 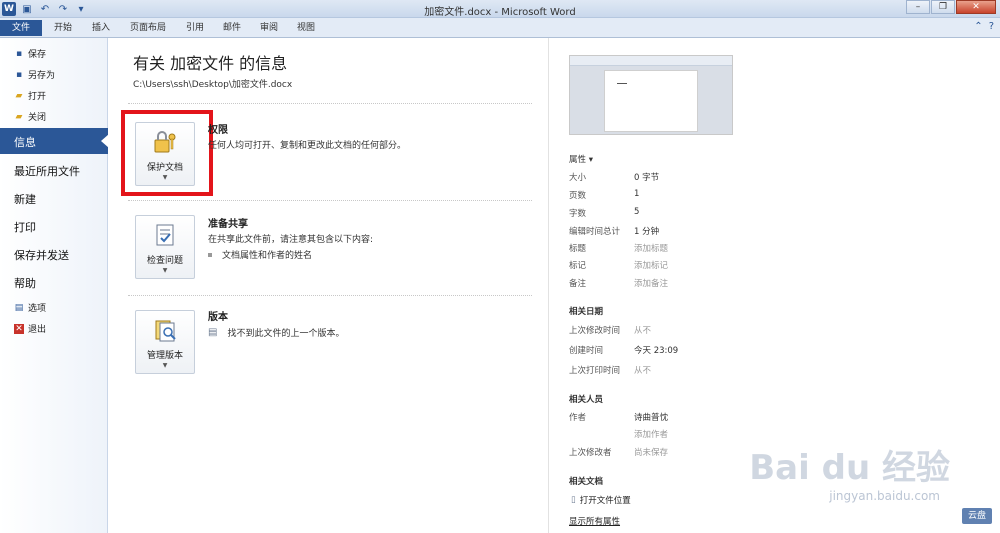 What do you see at coordinates (47, 171) in the screenshot?
I see `nav-recent: 最近所用文件` at bounding box center [47, 171].